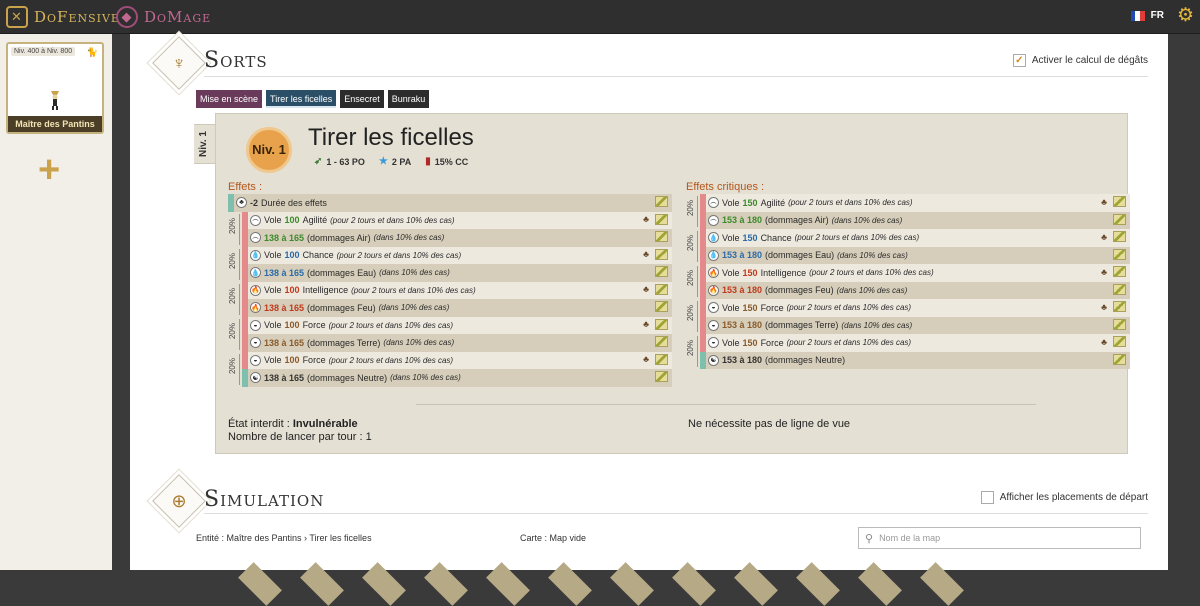 This screenshot has height=606, width=1200. Describe the element at coordinates (1064, 497) in the screenshot. I see `start-placement-toggle: Afficher les placements de départ` at that location.